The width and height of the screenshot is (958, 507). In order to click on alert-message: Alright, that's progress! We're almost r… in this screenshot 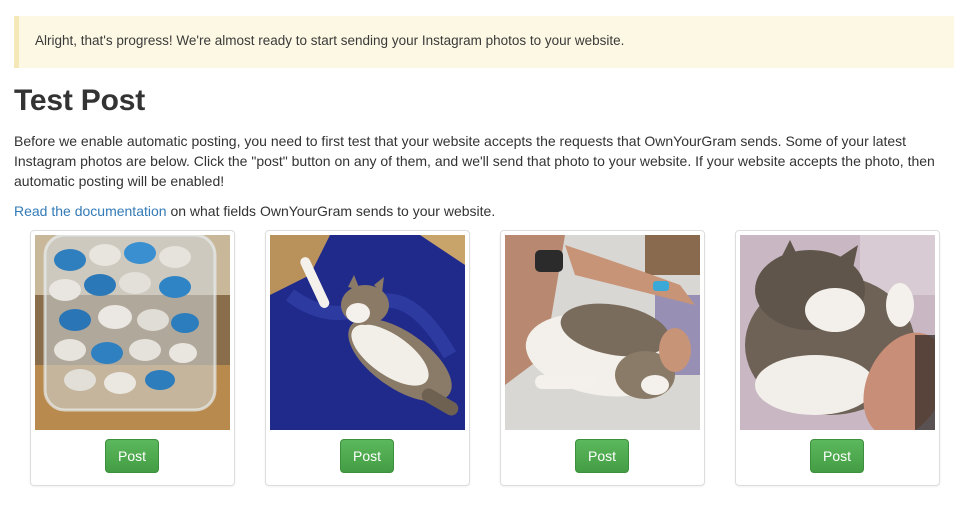, I will do `click(330, 40)`.